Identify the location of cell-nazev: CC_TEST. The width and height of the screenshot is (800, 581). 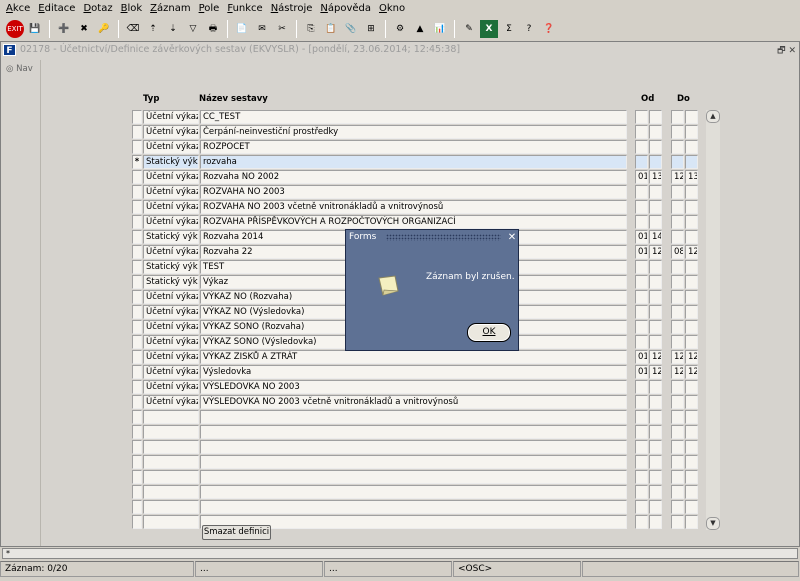
(413, 117).